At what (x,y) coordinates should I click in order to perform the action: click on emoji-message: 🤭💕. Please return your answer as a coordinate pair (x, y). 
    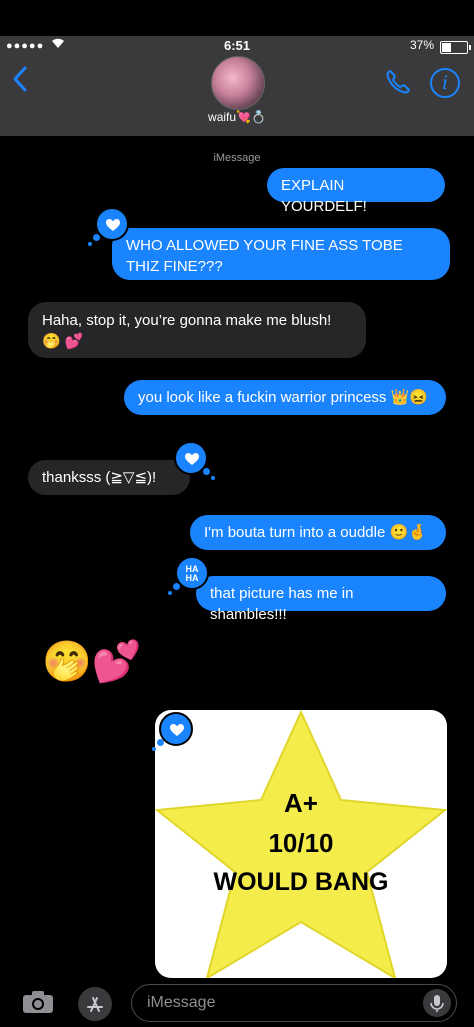
    Looking at the image, I should click on (92, 661).